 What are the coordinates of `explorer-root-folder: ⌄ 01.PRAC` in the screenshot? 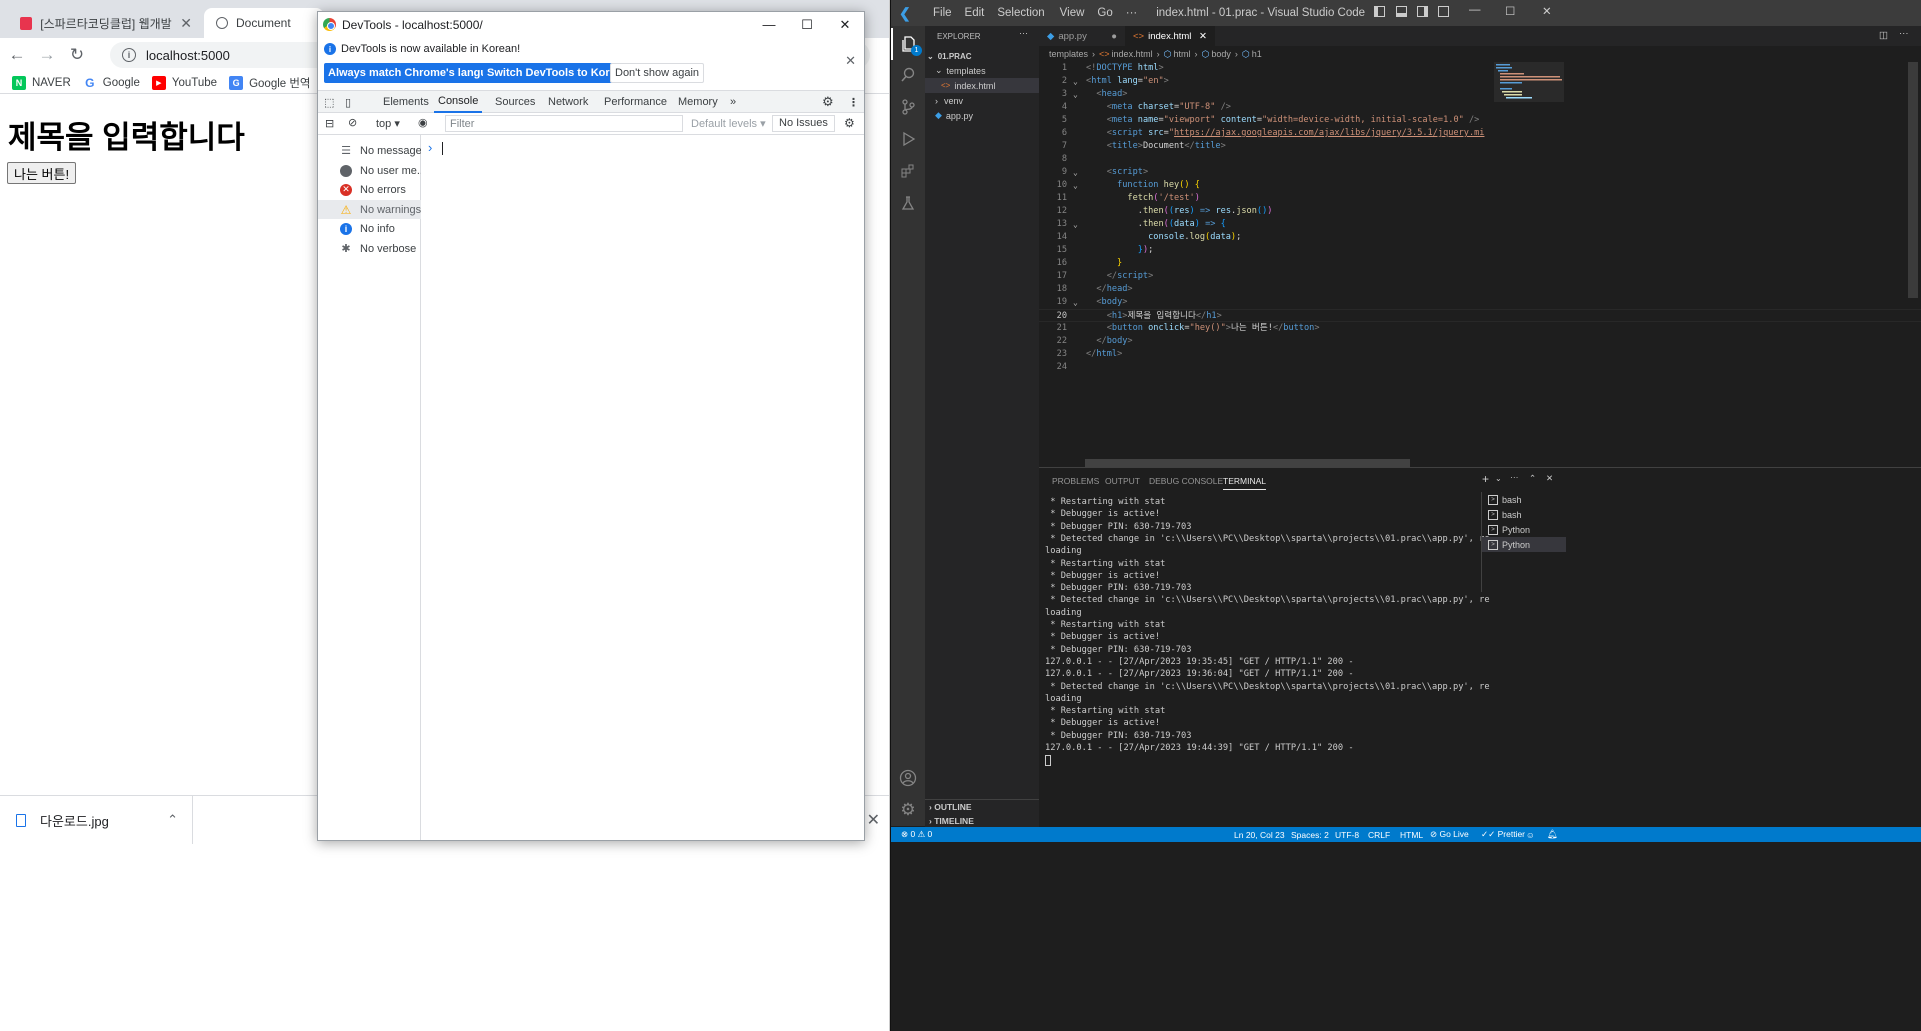 It's located at (982, 56).